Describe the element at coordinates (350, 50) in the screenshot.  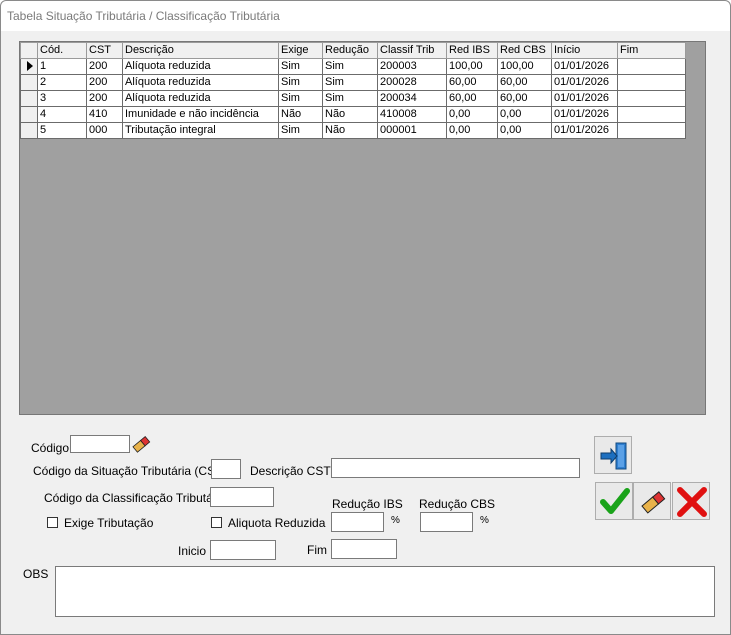
I see `col-header-reducao: Redução` at that location.